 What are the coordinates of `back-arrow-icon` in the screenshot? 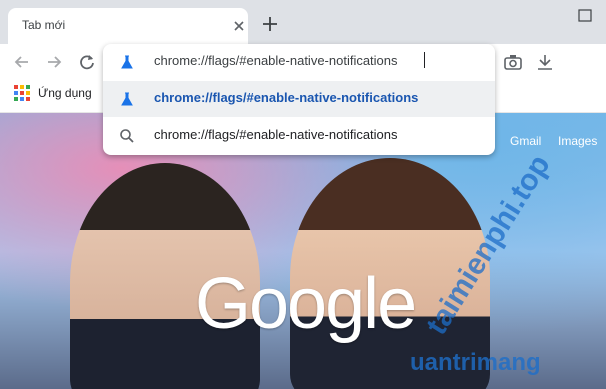 It's located at (22, 62).